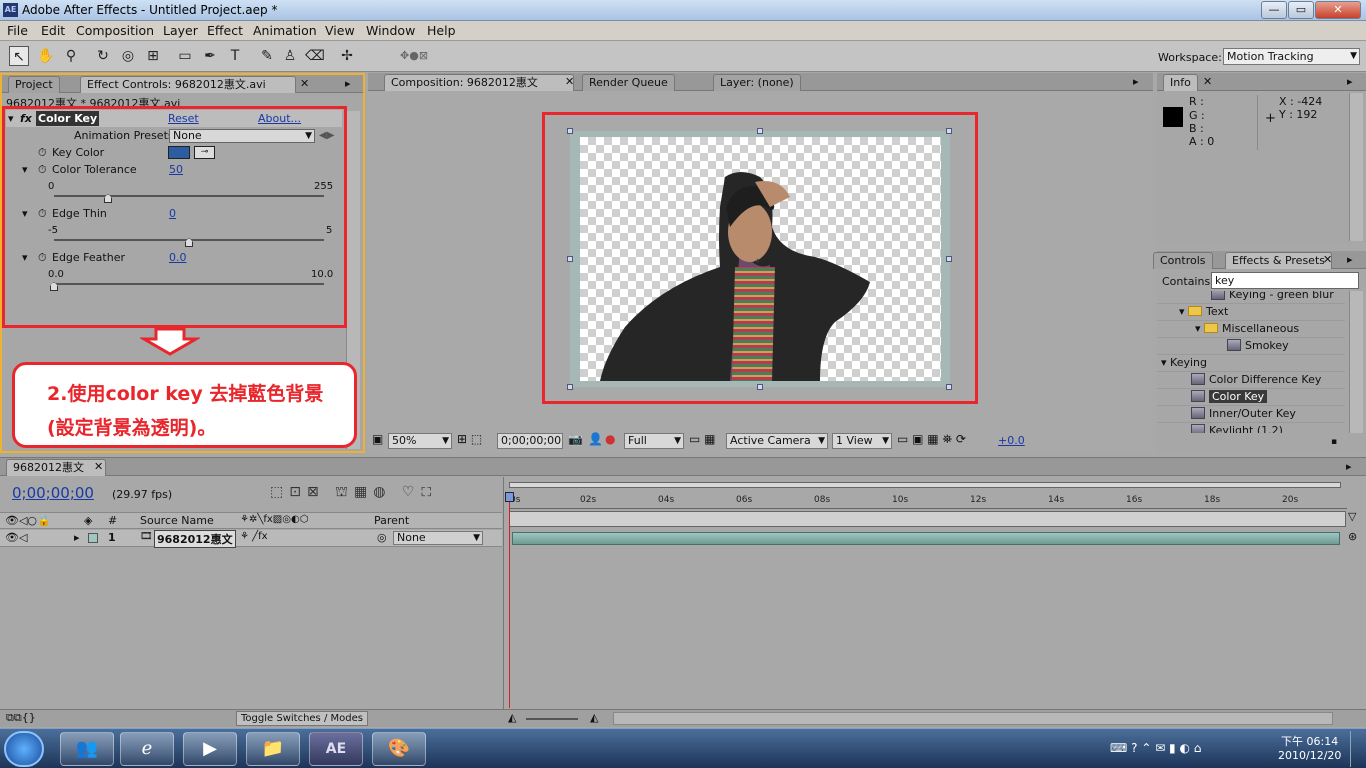 Image resolution: width=1366 pixels, height=768 pixels. I want to click on taskbar-paint-icon: 🎨, so click(399, 749).